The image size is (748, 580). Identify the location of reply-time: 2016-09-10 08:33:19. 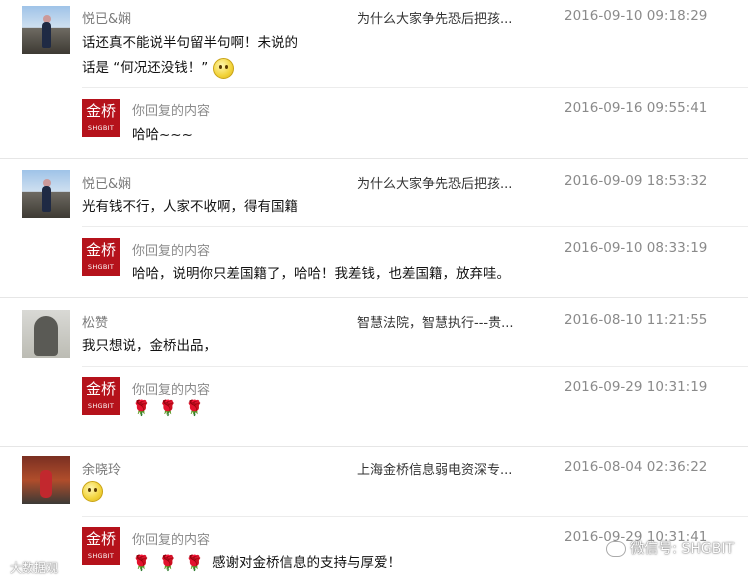
(636, 248).